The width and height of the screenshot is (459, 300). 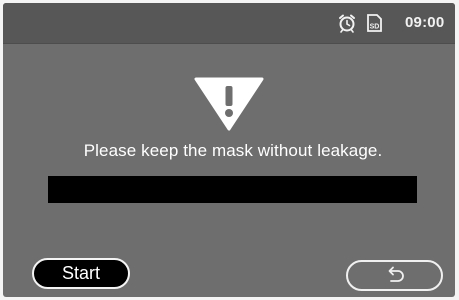 I want to click on svg-text: SD, so click(x=375, y=27).